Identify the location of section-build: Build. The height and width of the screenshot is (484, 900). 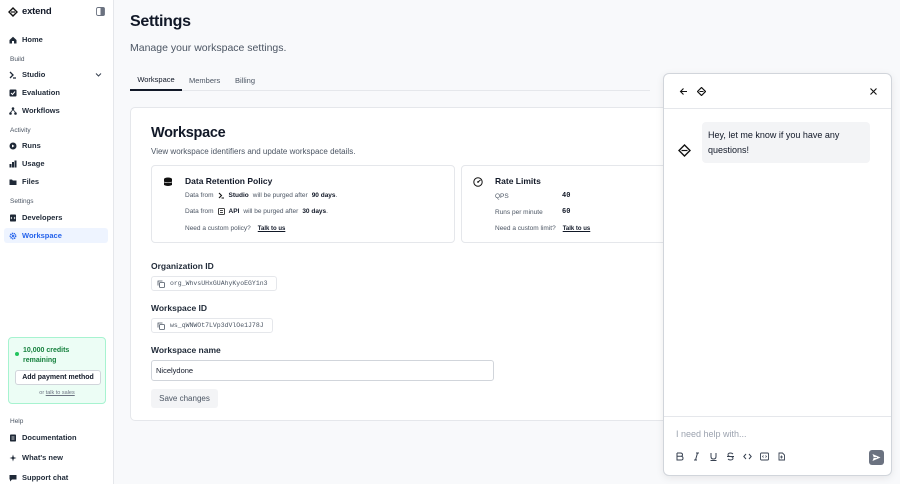
(17, 59).